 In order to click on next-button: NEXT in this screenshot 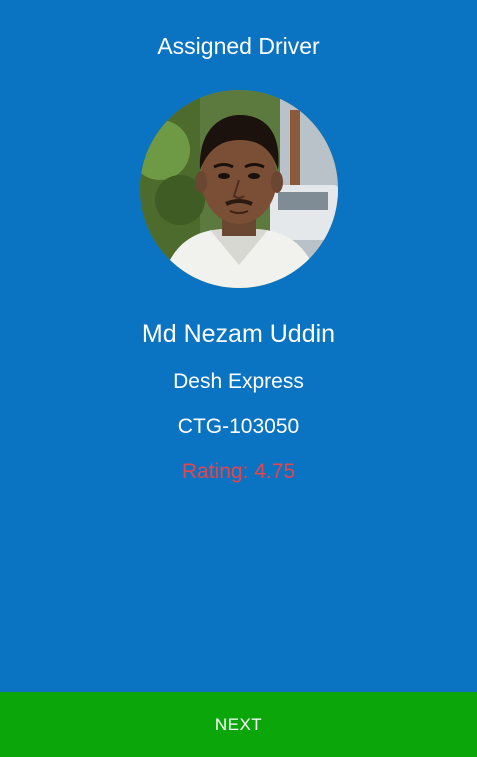, I will do `click(238, 724)`.